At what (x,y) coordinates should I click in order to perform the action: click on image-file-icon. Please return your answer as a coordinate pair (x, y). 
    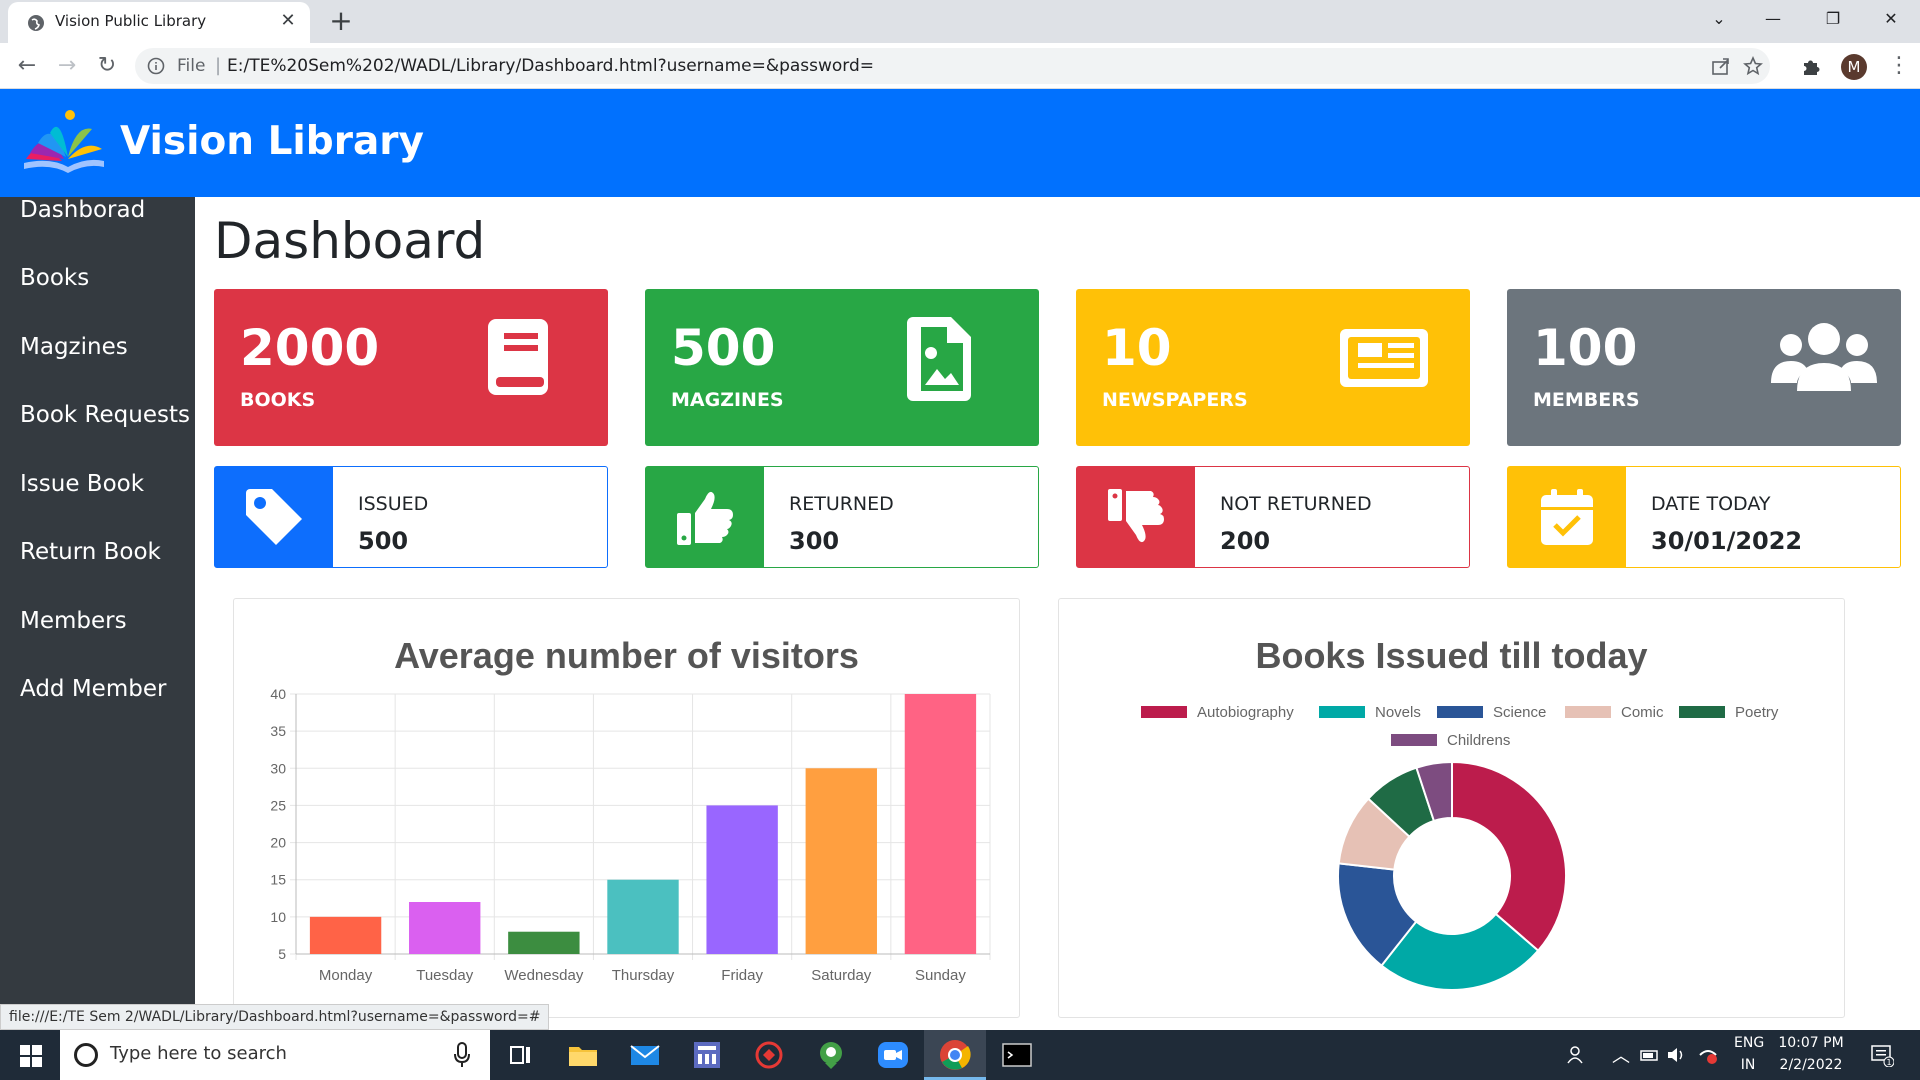
    Looking at the image, I should click on (939, 359).